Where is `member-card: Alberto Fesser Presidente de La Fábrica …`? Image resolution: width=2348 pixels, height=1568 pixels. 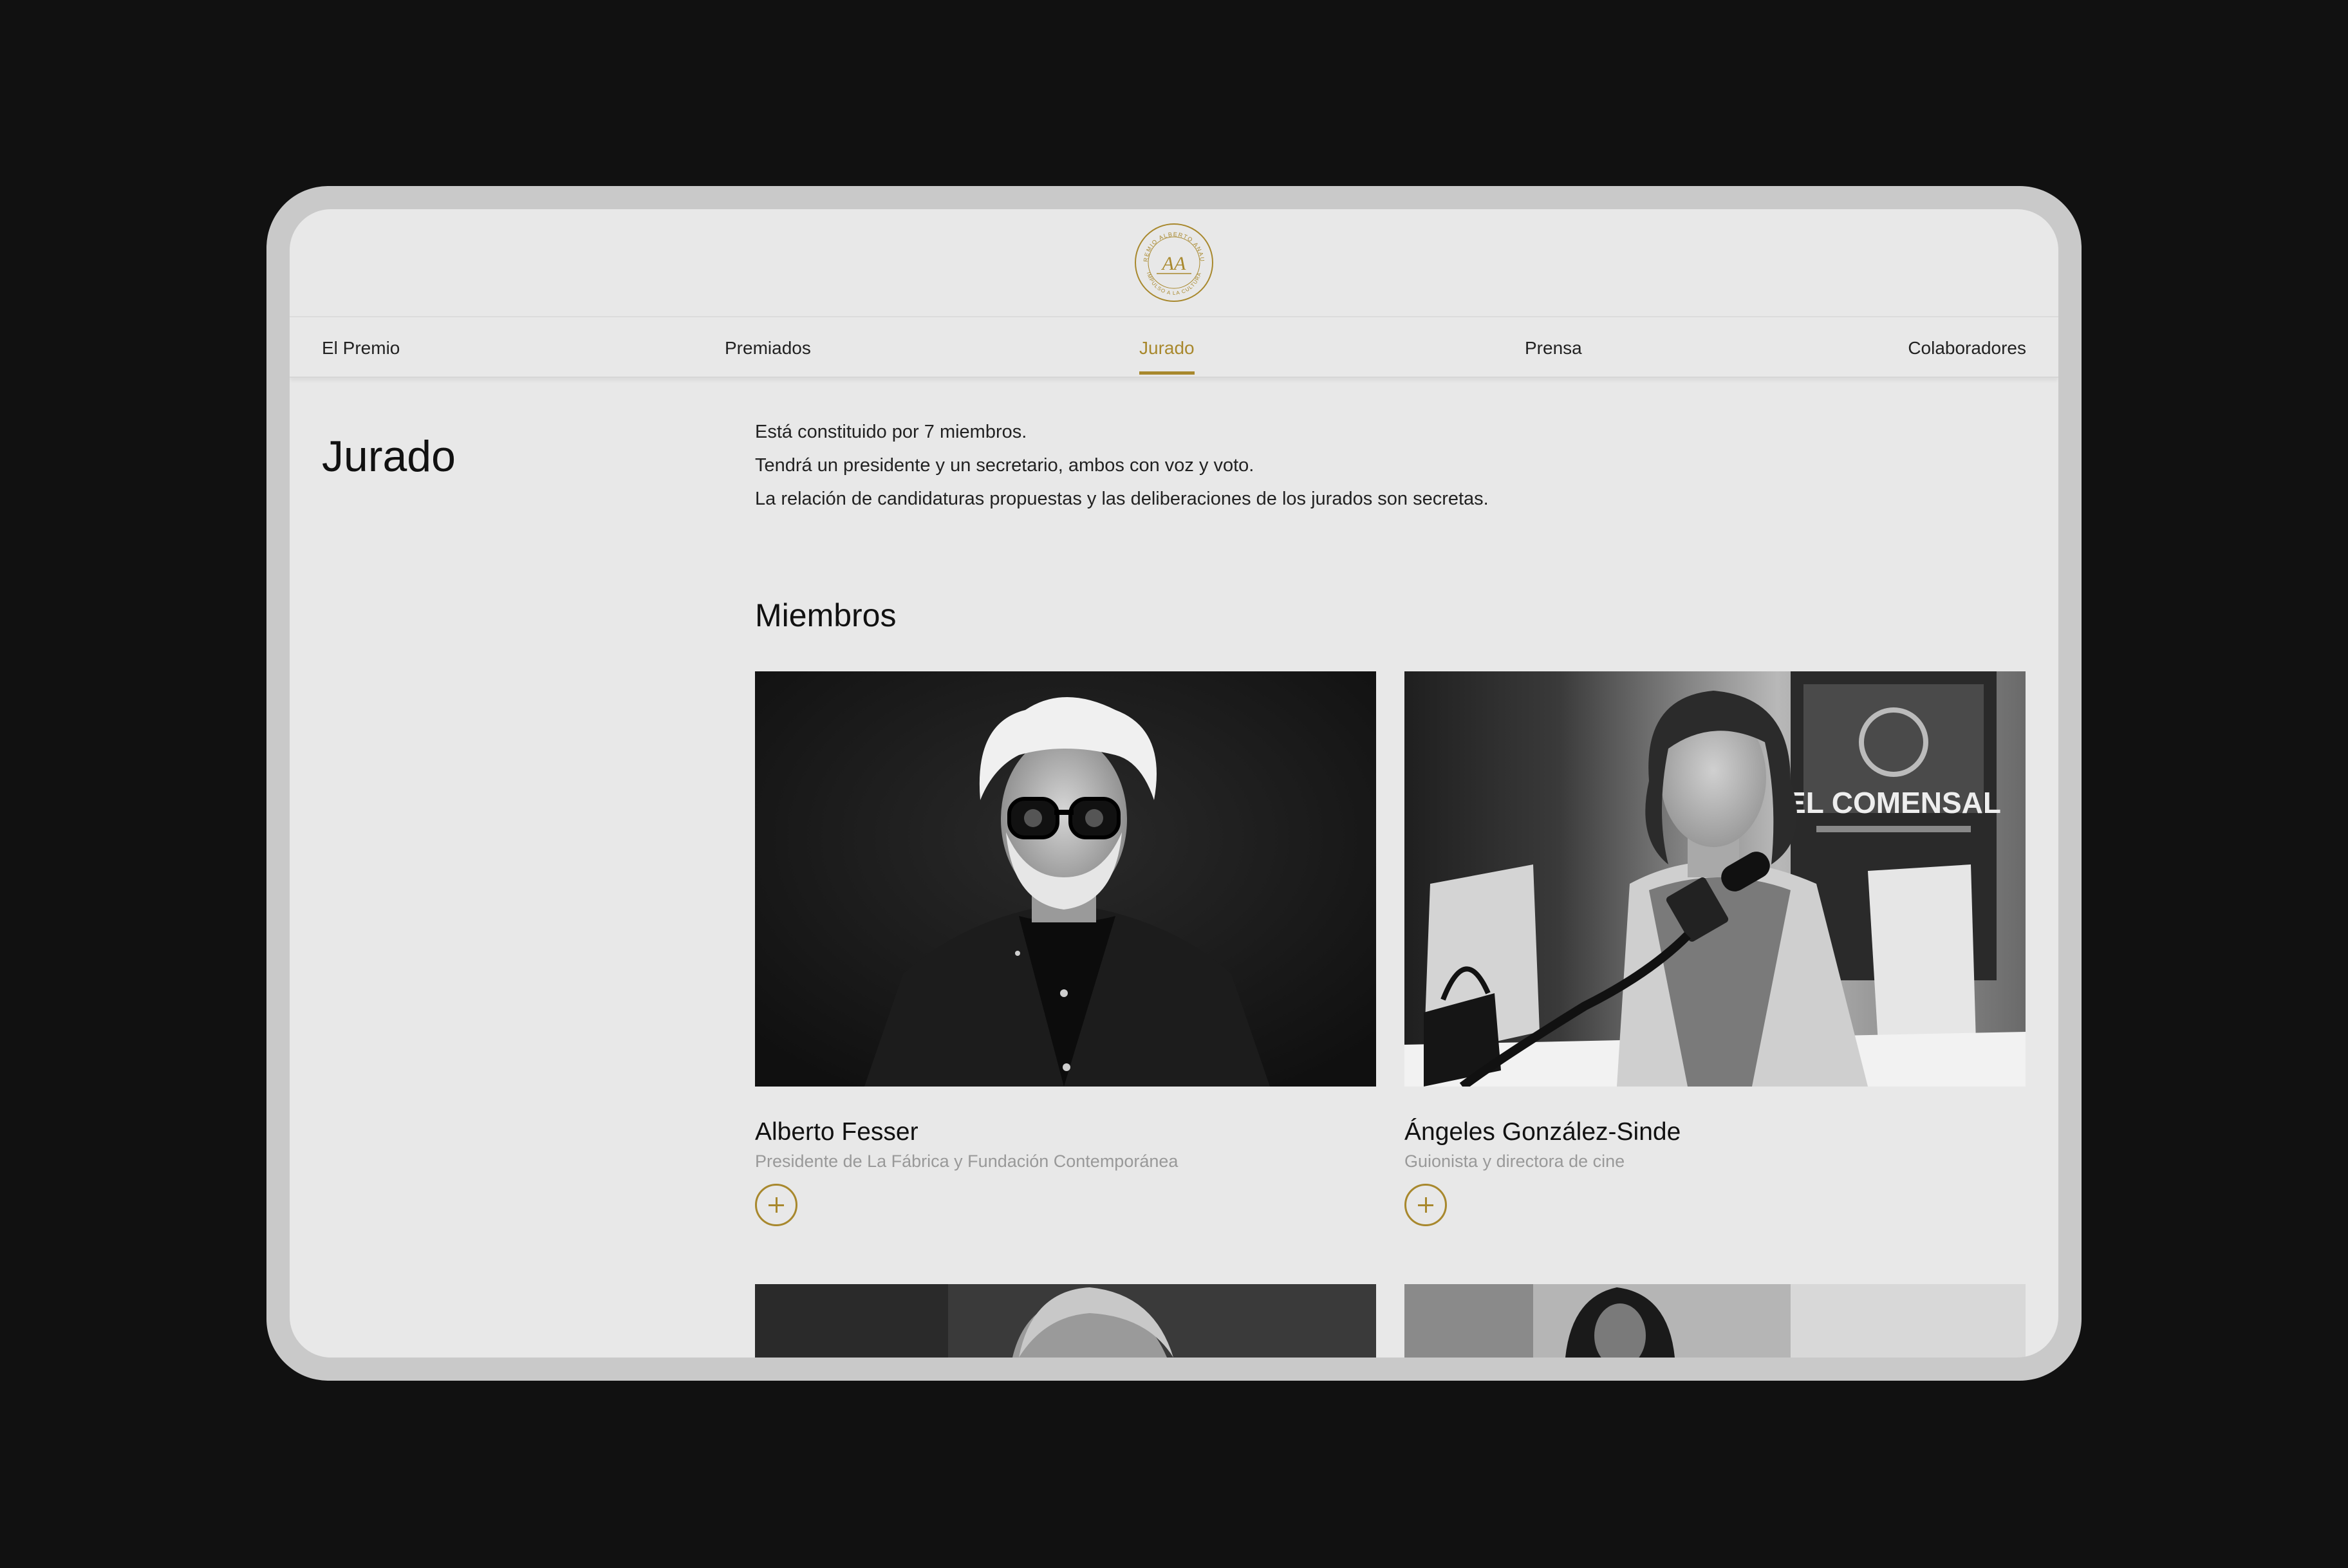
member-card: Alberto Fesser Presidente de La Fábrica … is located at coordinates (1065, 948).